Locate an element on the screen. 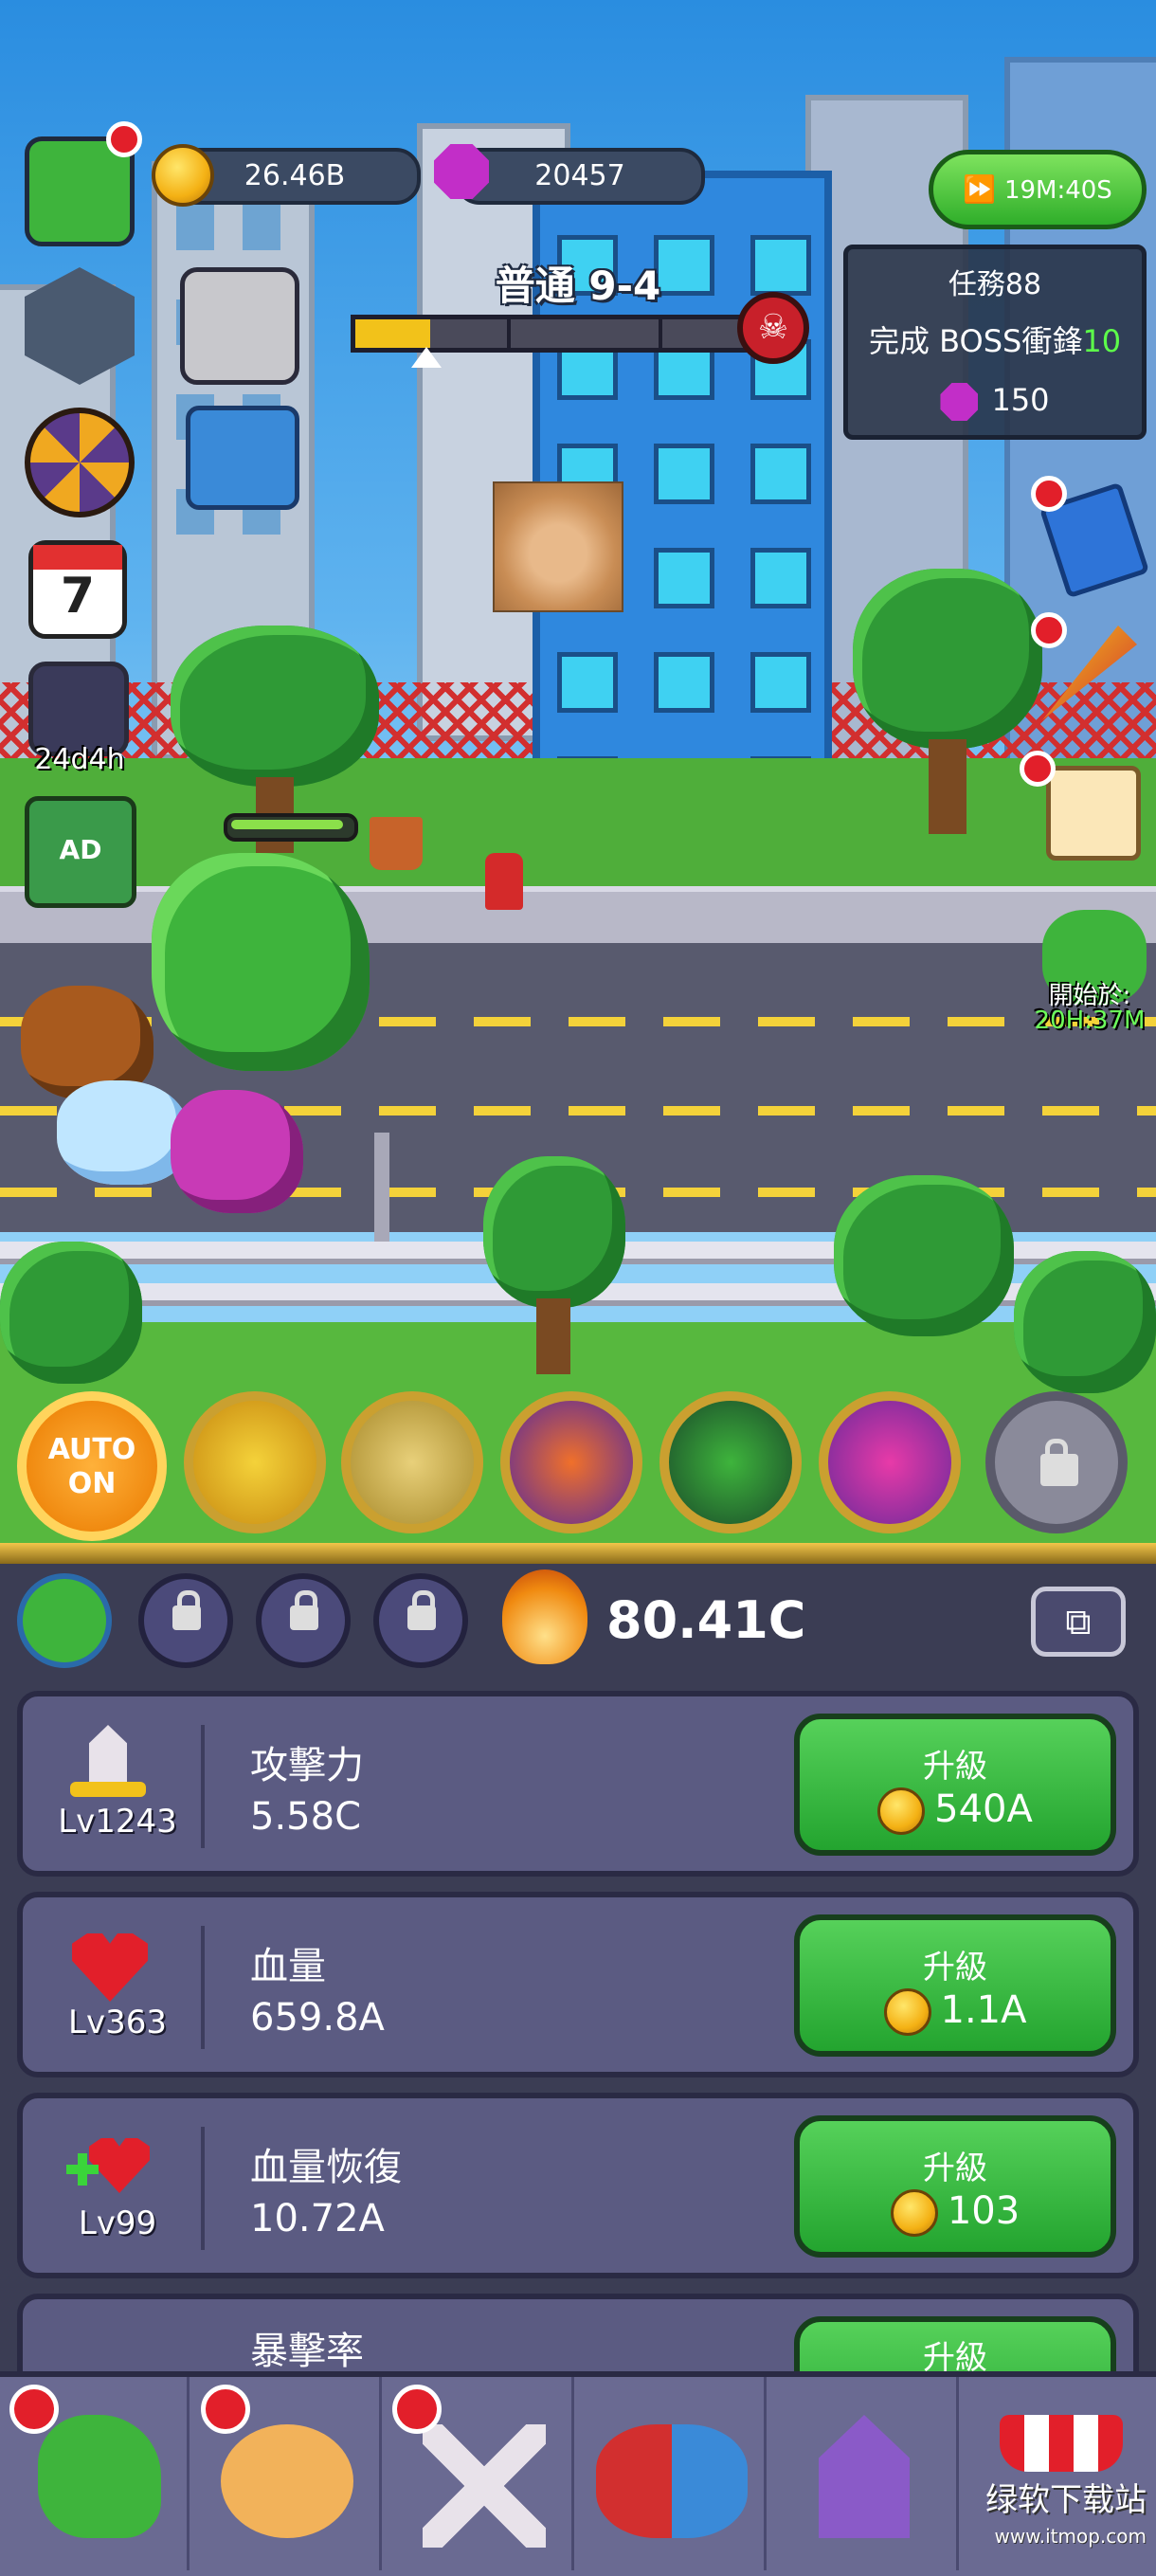 This screenshot has width=1156, height=2576. calendar-icon: 7 is located at coordinates (77, 589).